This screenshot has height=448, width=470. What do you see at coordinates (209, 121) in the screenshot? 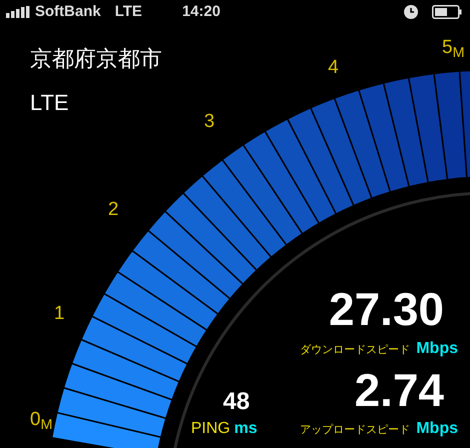
I see `scale-label: 3` at bounding box center [209, 121].